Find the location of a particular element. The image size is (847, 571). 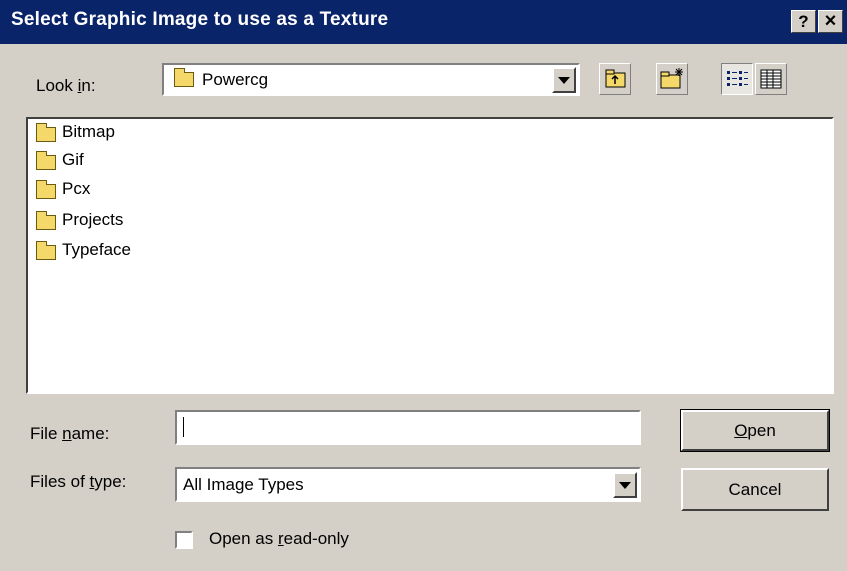

up-one-level-icon is located at coordinates (615, 78).